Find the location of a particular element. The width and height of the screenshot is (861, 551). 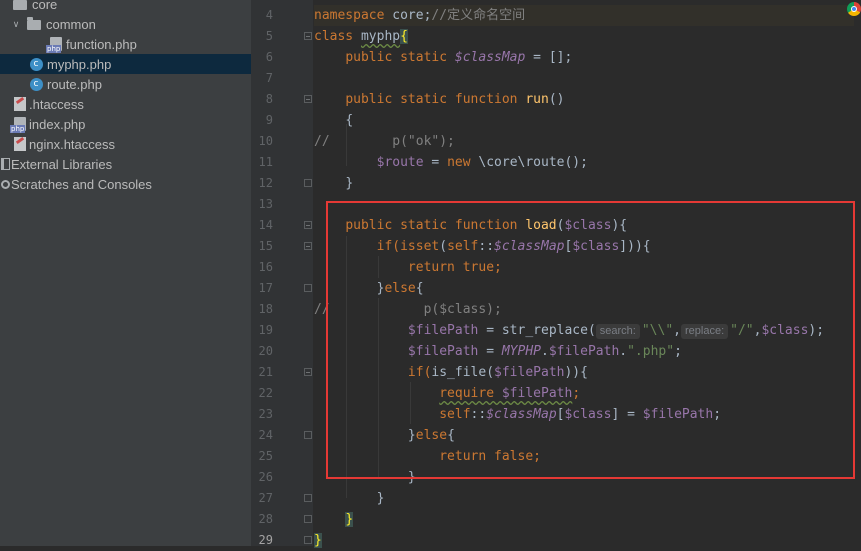

tree-item-htaccess: .htaccess is located at coordinates (125, 104).